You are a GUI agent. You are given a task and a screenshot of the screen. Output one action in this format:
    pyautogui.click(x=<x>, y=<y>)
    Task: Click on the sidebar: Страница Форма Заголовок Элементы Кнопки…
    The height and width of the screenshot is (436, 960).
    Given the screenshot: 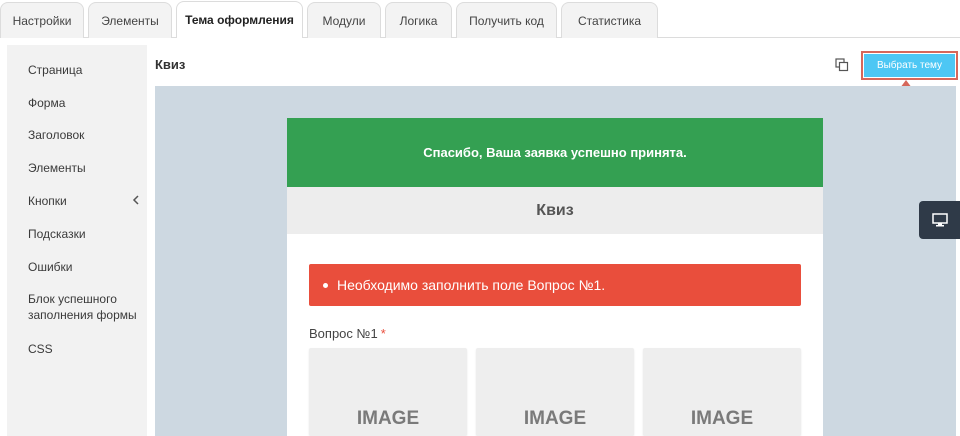 What is the action you would take?
    pyautogui.click(x=77, y=240)
    